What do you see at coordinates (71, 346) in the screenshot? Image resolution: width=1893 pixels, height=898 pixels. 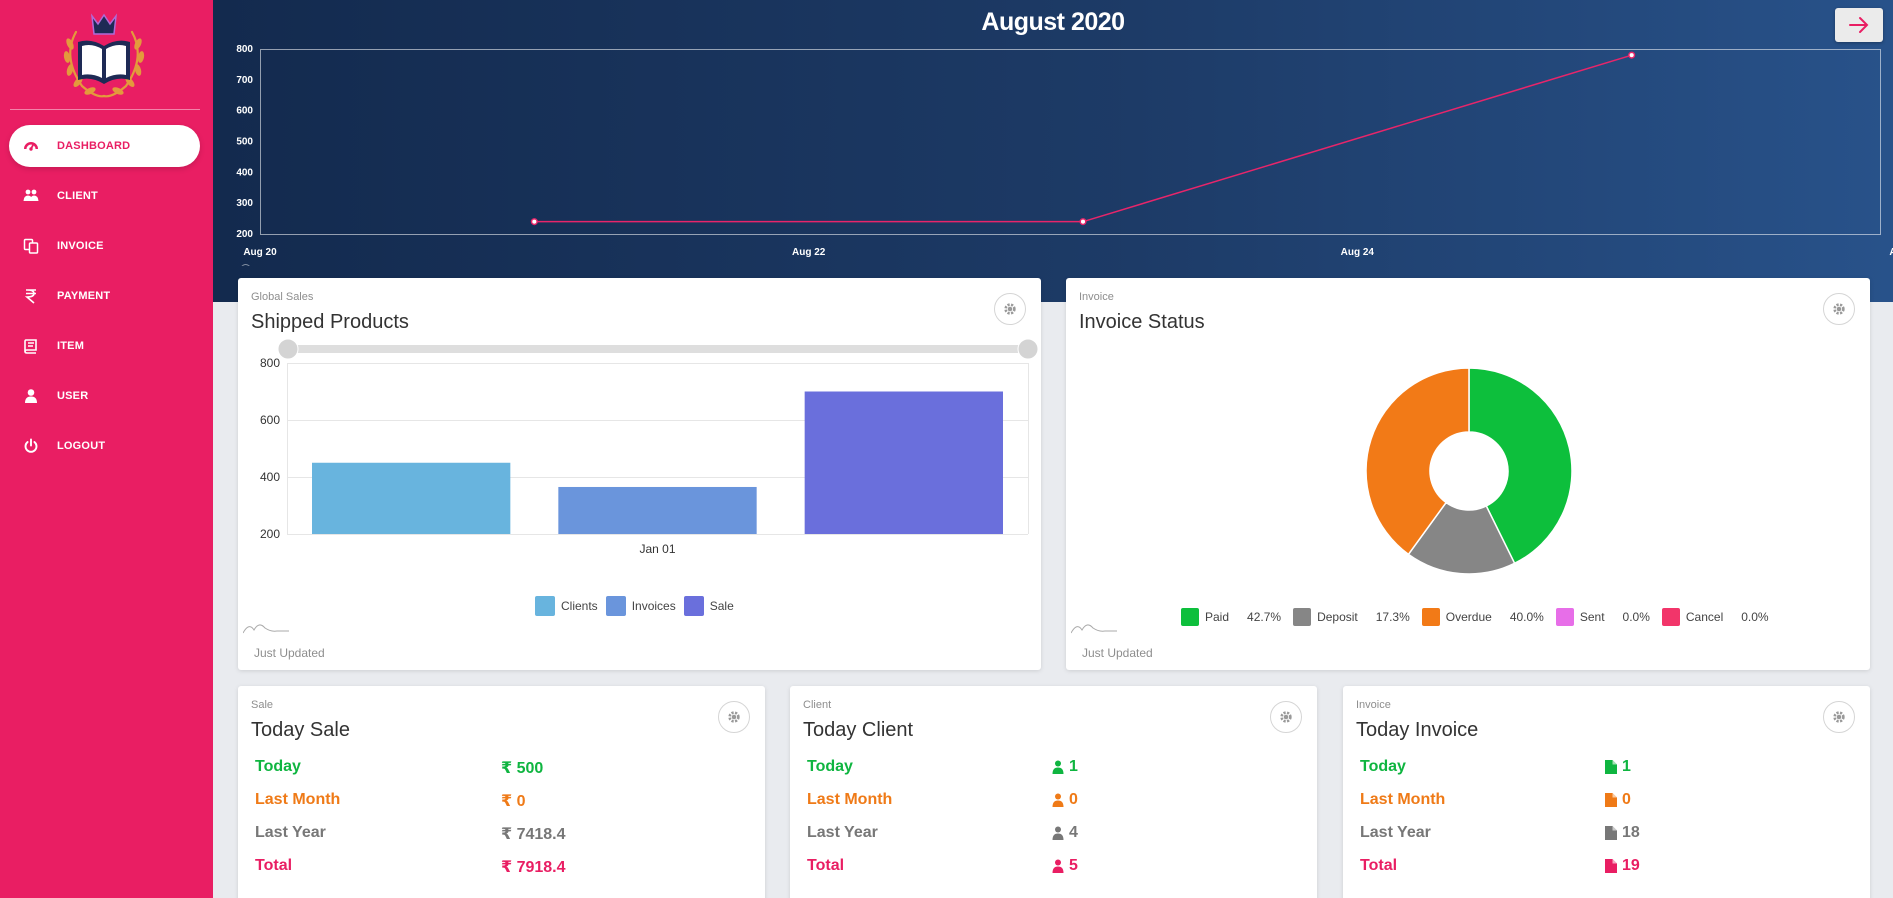 I see `sidebar-item-label: ITEM` at bounding box center [71, 346].